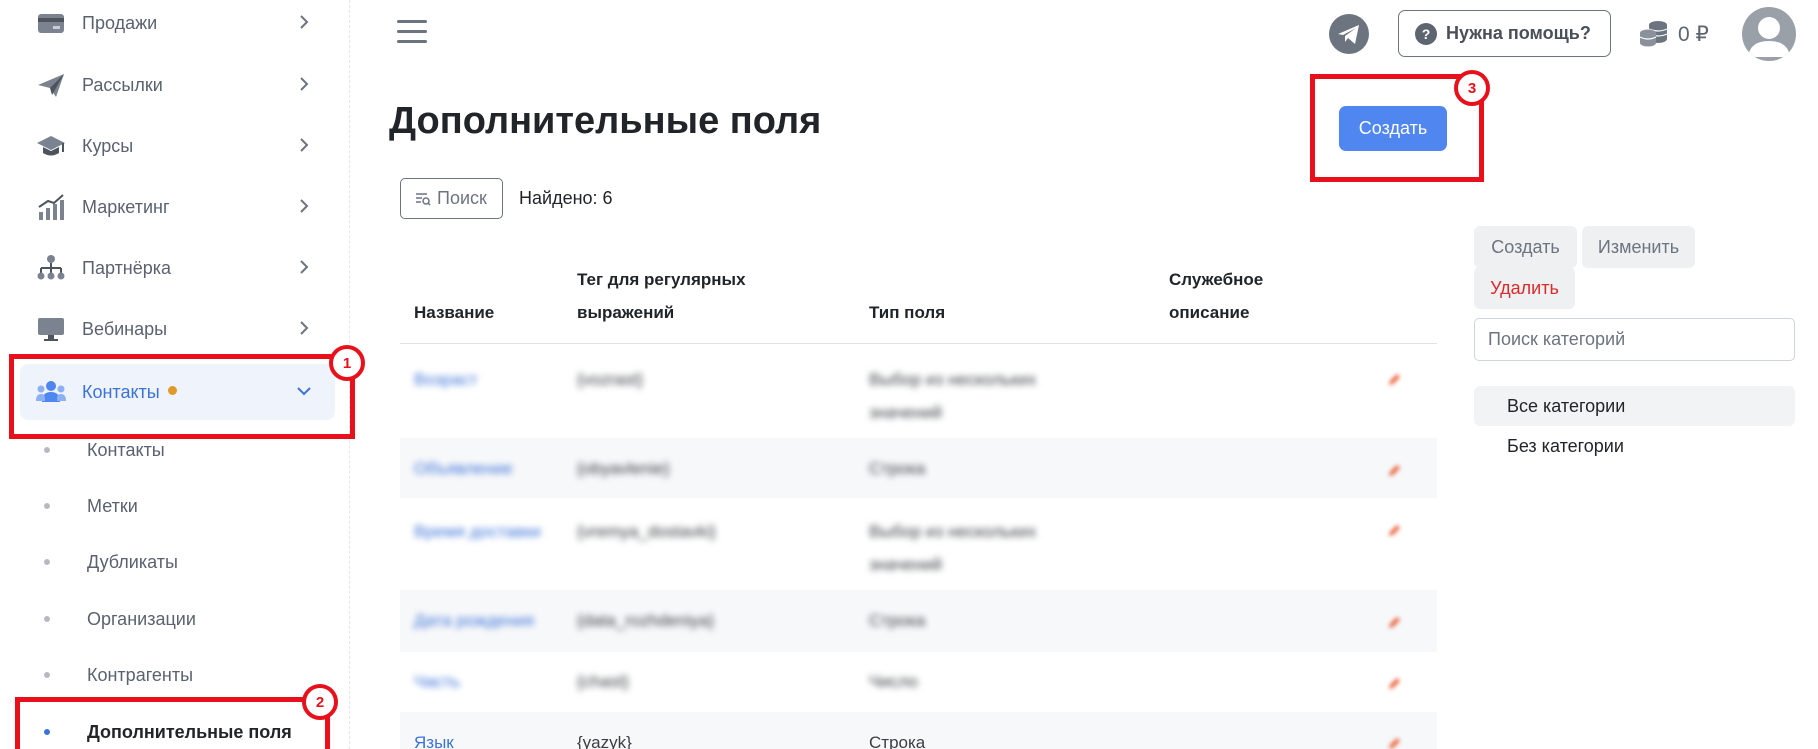 The image size is (1818, 749). What do you see at coordinates (893, 681) in the screenshot?
I see `field-type: Число` at bounding box center [893, 681].